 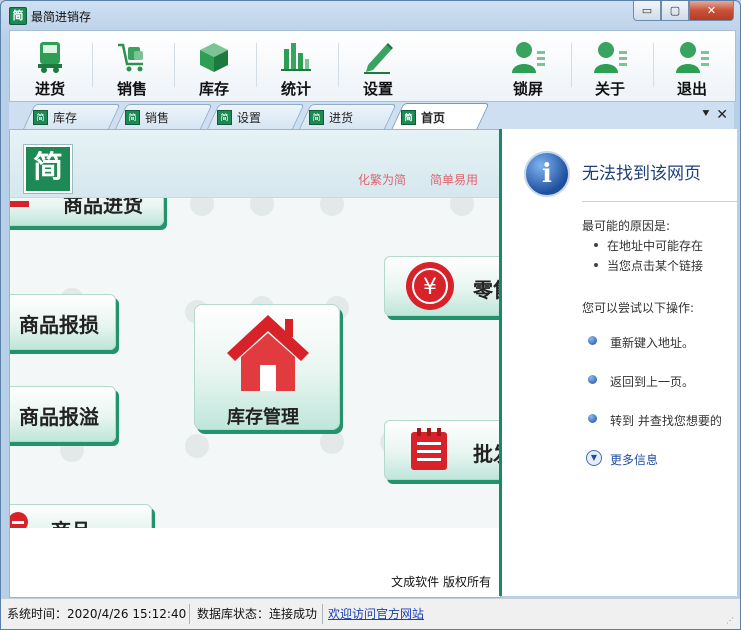 What do you see at coordinates (59, 417) in the screenshot?
I see `overflow-report-label: 商品报溢` at bounding box center [59, 417].